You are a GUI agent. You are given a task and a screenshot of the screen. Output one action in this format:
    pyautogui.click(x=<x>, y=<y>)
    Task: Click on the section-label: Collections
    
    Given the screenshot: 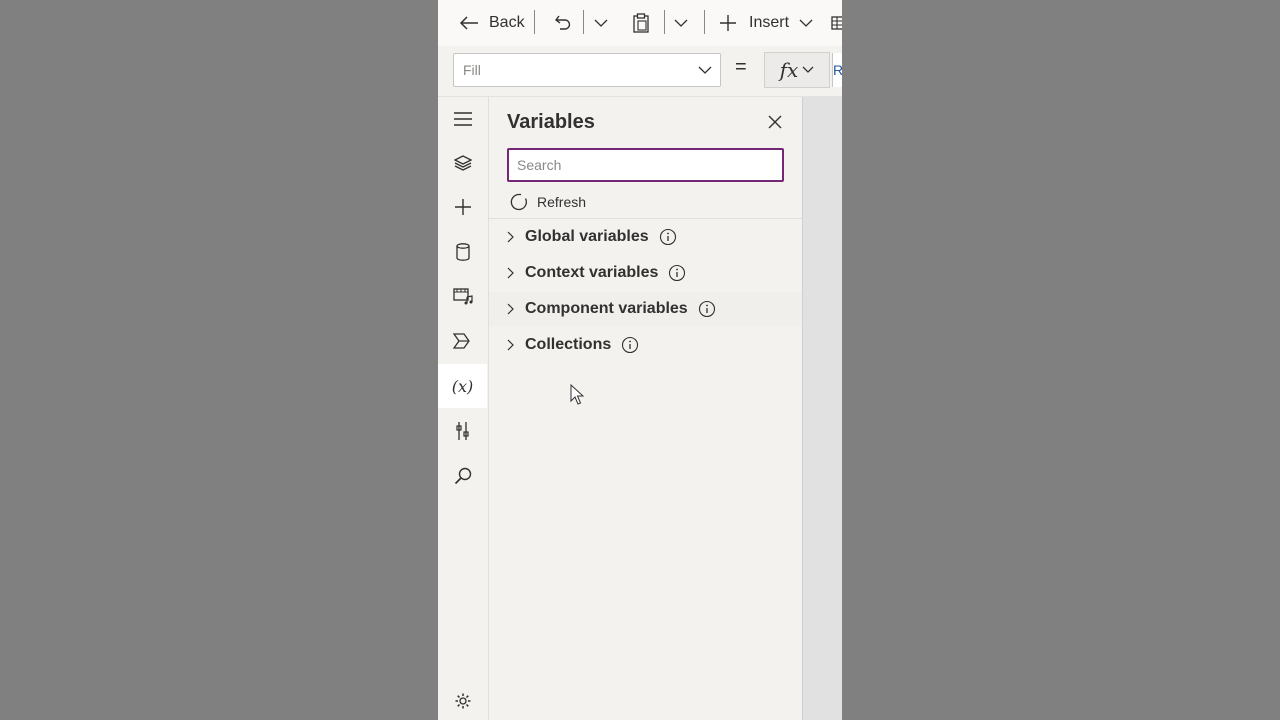 What is the action you would take?
    pyautogui.click(x=568, y=344)
    